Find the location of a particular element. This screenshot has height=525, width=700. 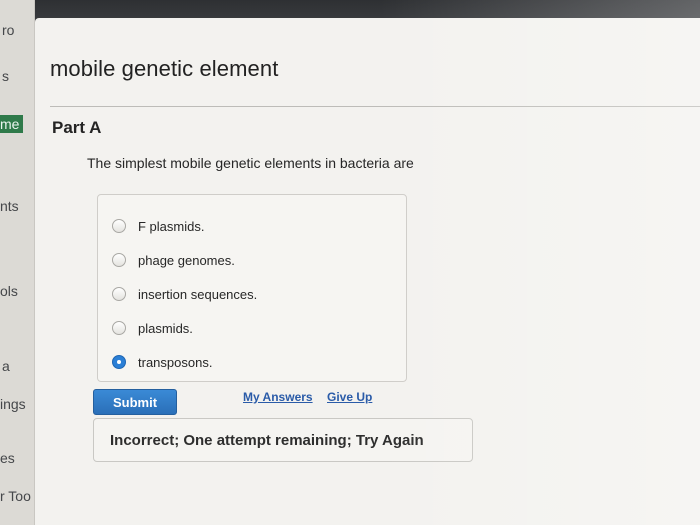

sidebar: ro s me nts ols a ings es r Too is located at coordinates (17, 262).